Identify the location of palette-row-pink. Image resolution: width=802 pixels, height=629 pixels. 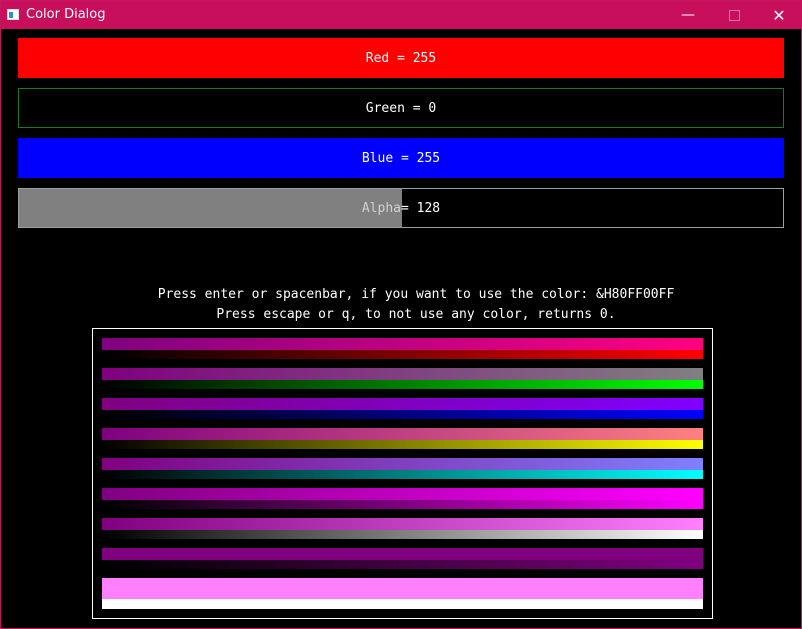
(402, 528).